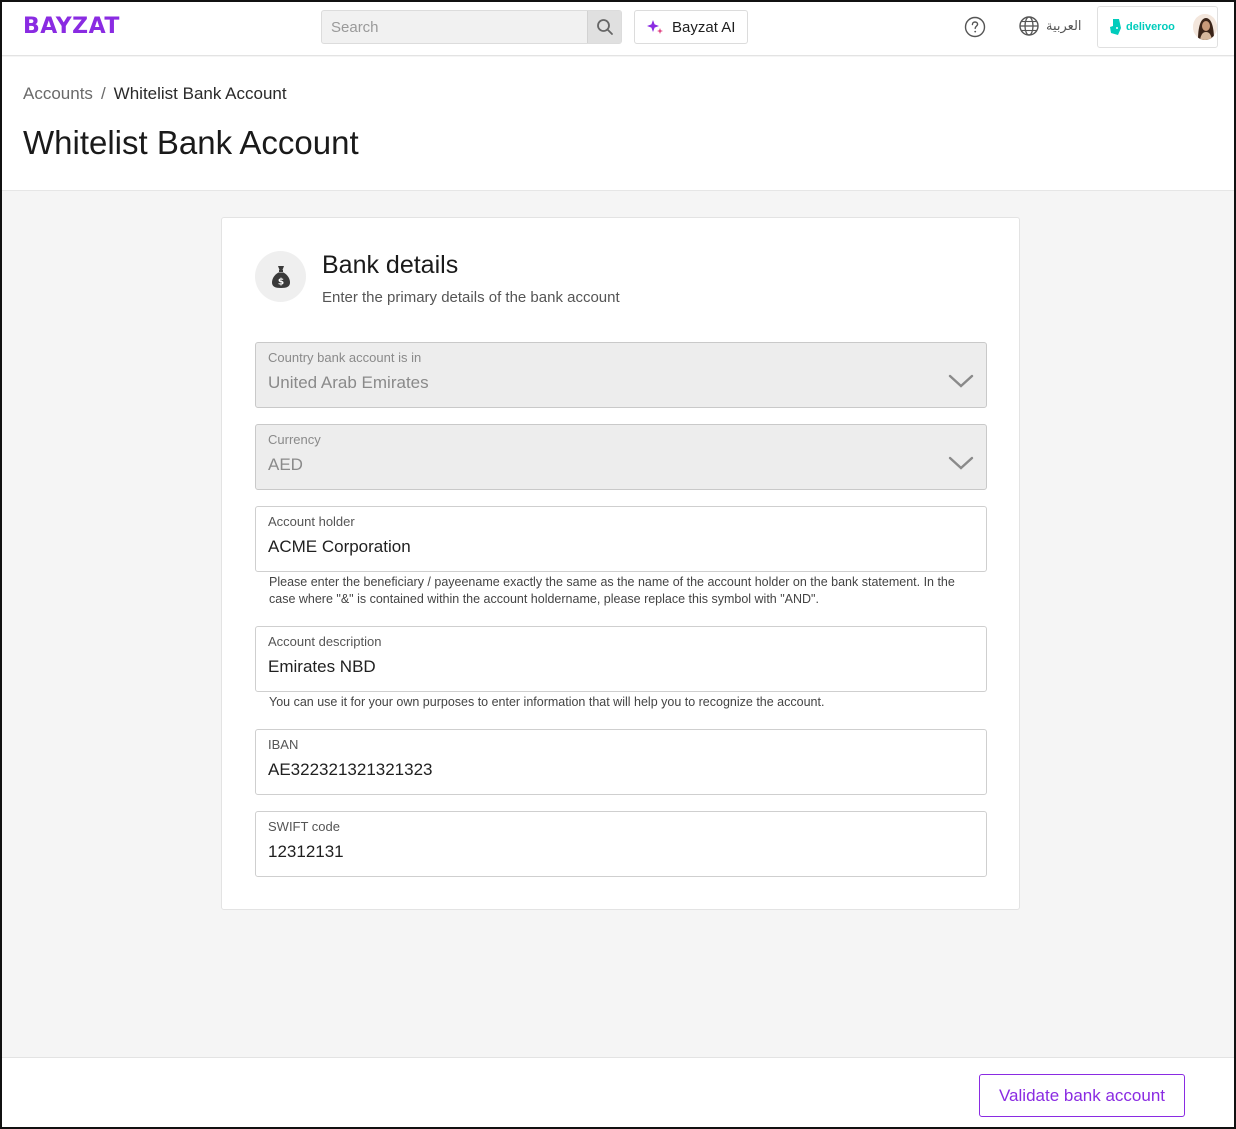  What do you see at coordinates (655, 27) in the screenshot?
I see `sparkle-icon` at bounding box center [655, 27].